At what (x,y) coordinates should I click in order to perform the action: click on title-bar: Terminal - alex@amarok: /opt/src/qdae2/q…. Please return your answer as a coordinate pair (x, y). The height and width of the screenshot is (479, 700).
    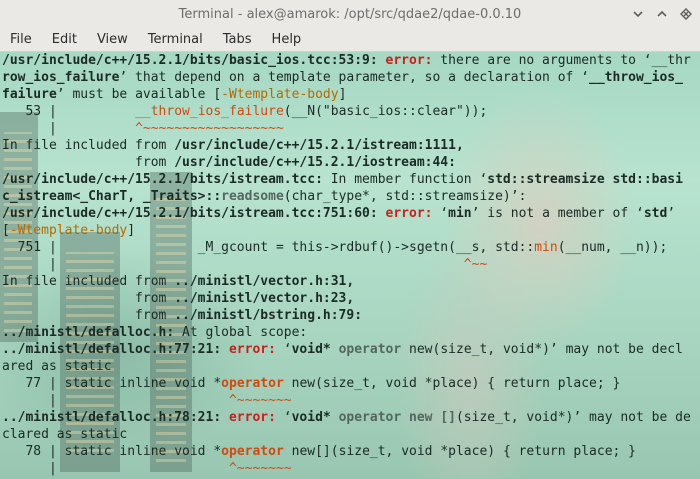
    Looking at the image, I should click on (350, 14).